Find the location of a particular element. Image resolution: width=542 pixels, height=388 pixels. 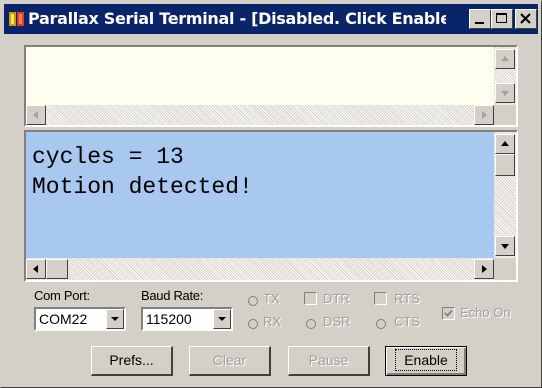

receive-scroll-left-button is located at coordinates (36, 269).